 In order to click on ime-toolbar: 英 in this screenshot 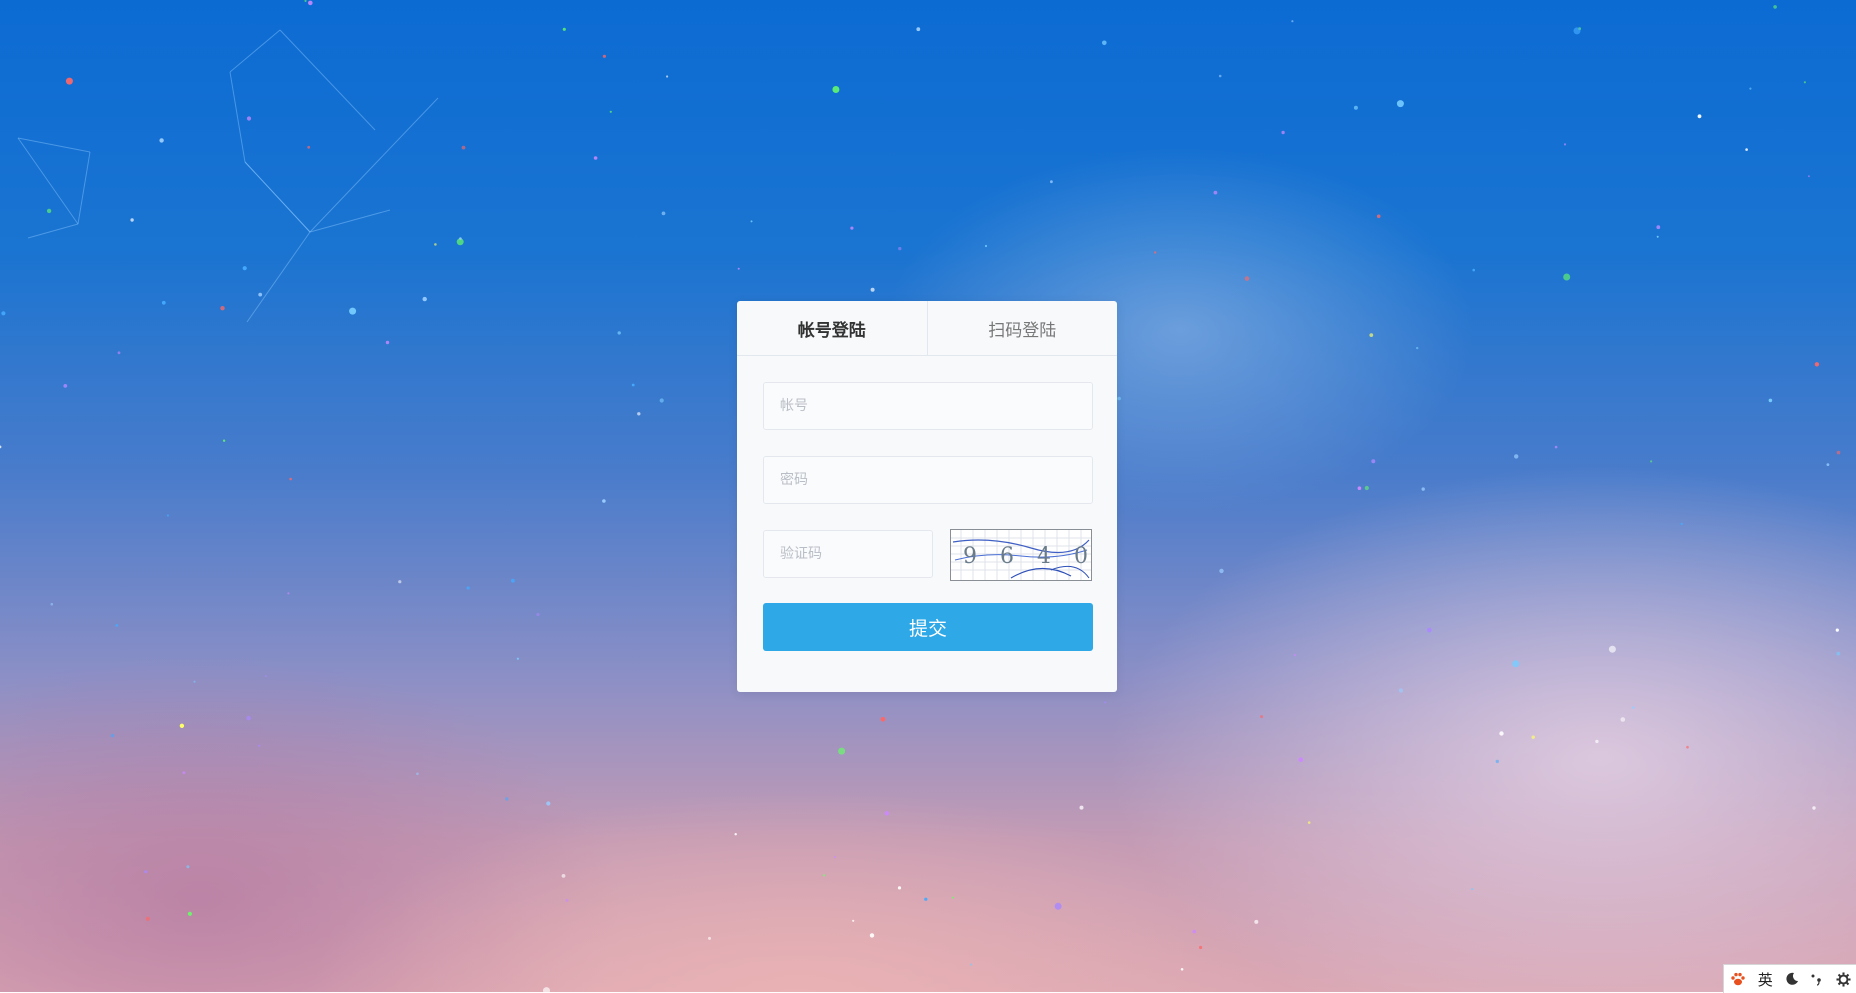, I will do `click(1789, 978)`.